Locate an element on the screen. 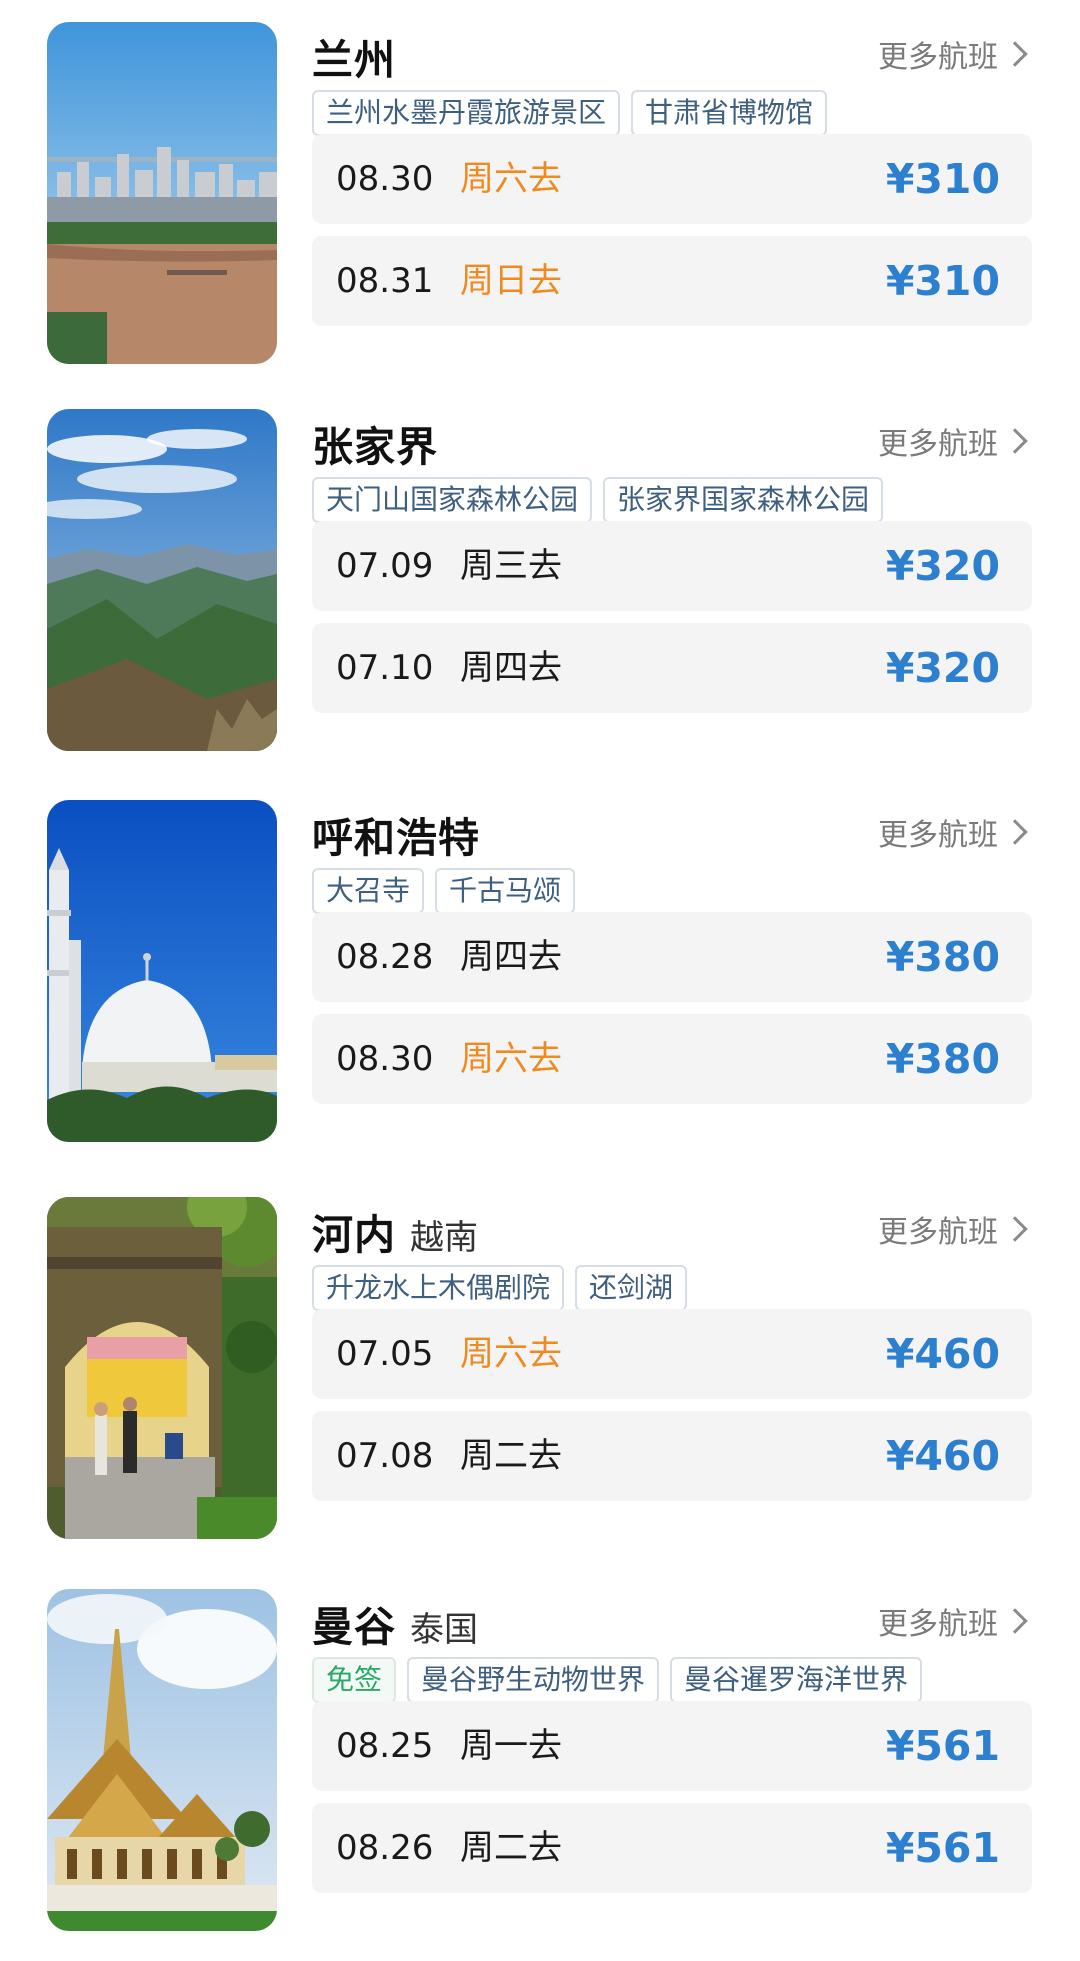 The image size is (1080, 1961). attraction-tags: 兰州水墨丹霞旅游景区 甘肃省博物馆 is located at coordinates (570, 113).